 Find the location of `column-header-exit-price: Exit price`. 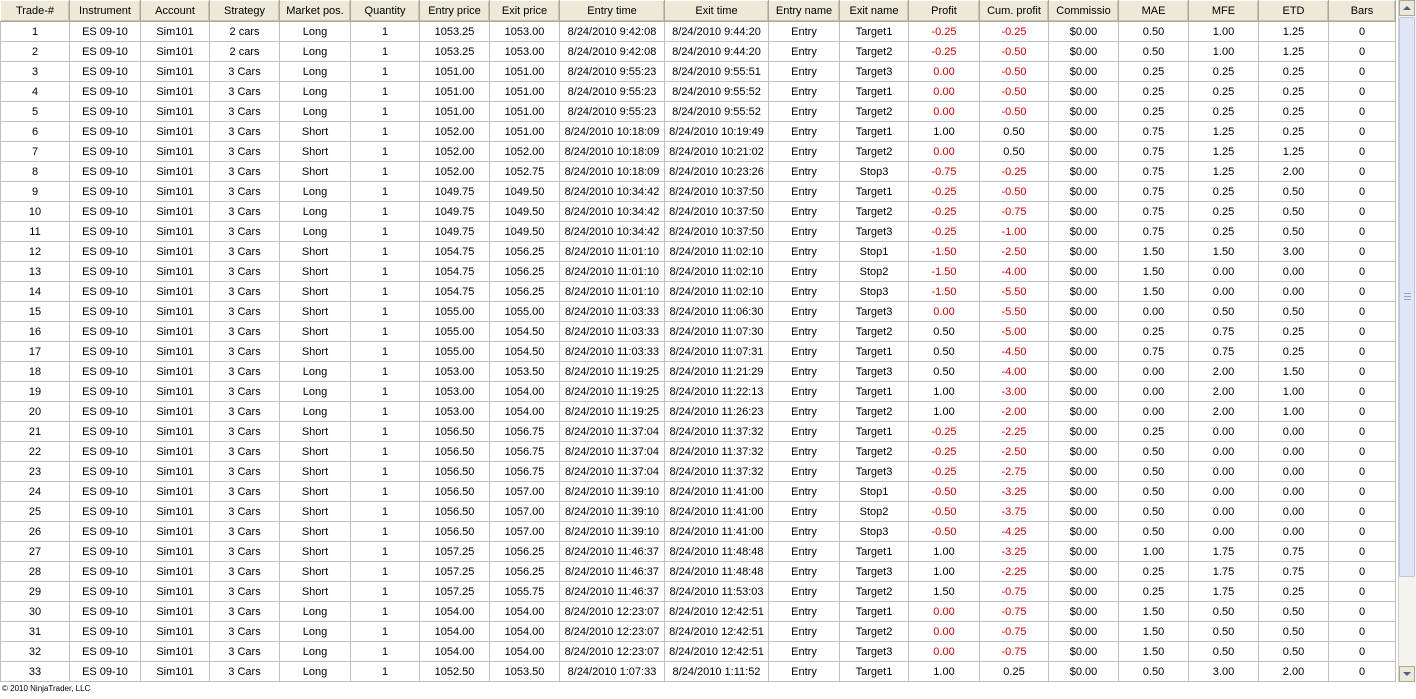

column-header-exit-price: Exit price is located at coordinates (524, 11).